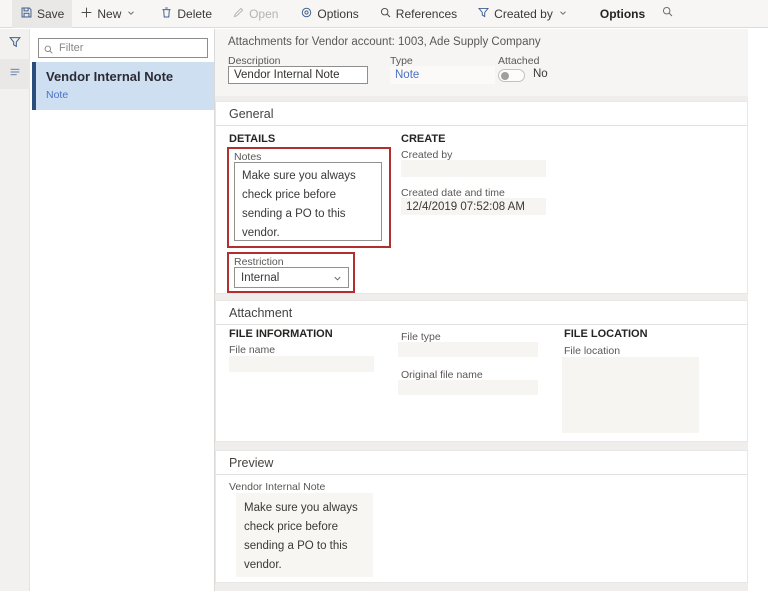 This screenshot has width=768, height=591. What do you see at coordinates (261, 312) in the screenshot?
I see `attachment-section-title: Attachment` at bounding box center [261, 312].